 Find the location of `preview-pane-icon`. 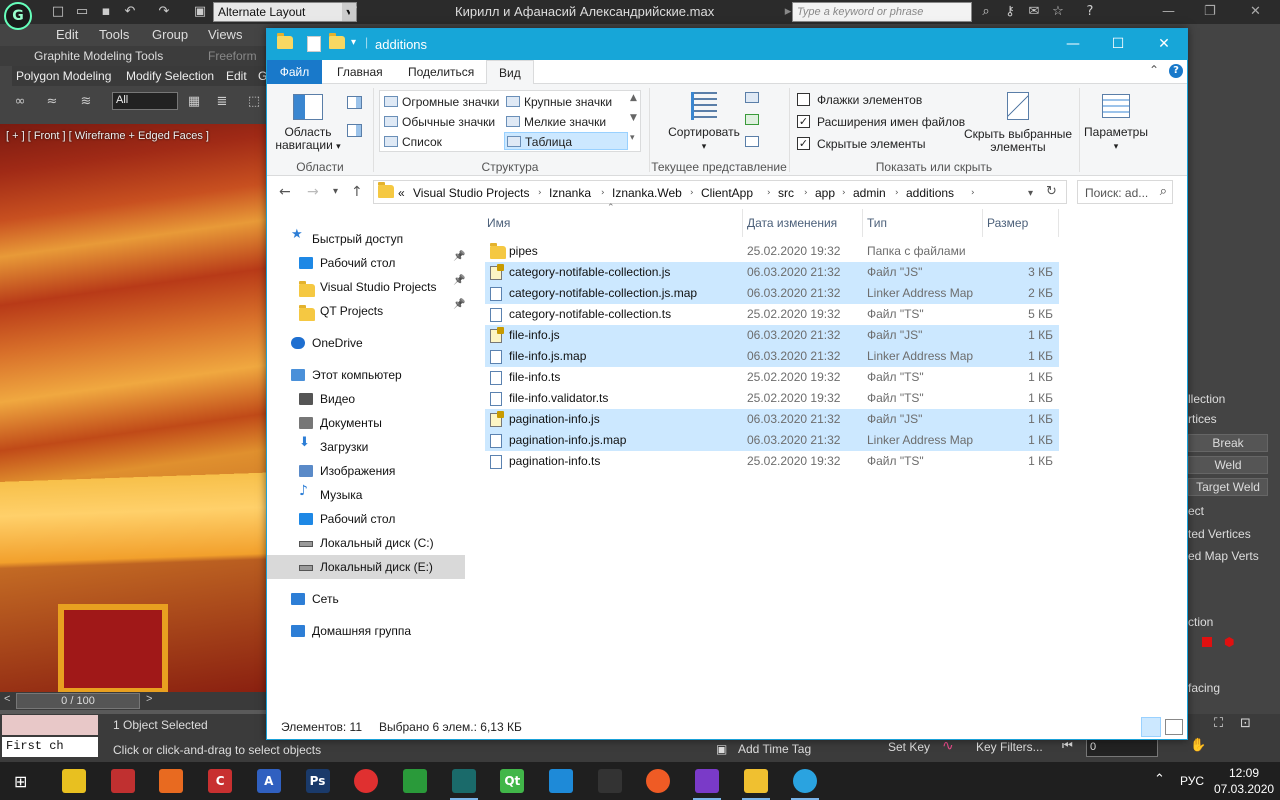

preview-pane-icon is located at coordinates (354, 102).